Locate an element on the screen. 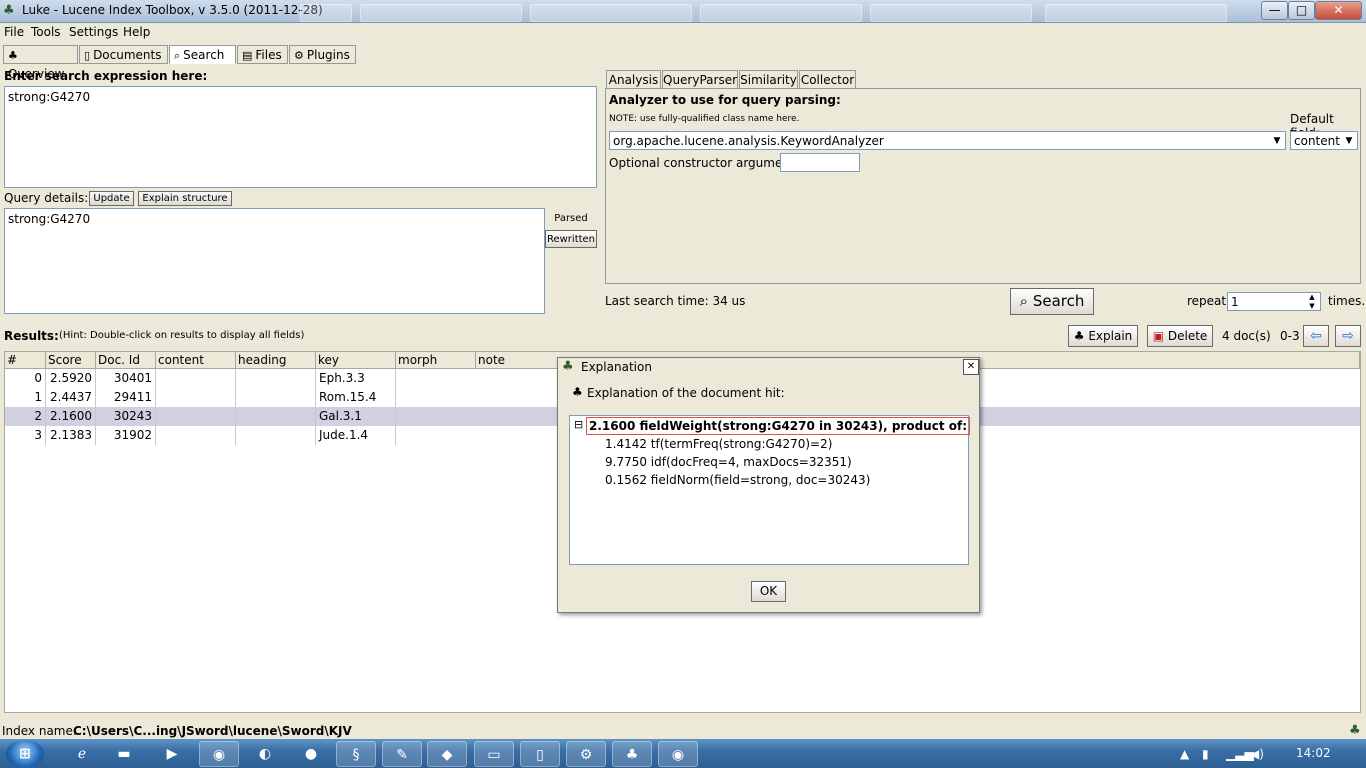  cell-score: 2.5920 is located at coordinates (71, 378).